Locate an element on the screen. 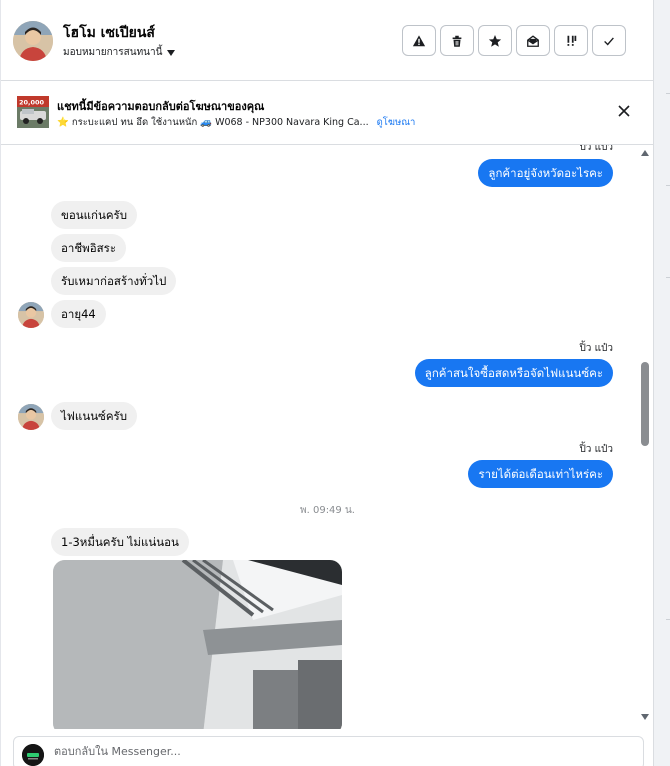 The width and height of the screenshot is (670, 766). ad-banner-title: แชทนี้มีข้อความตอบกลับต่อโฆษณาของคุณ is located at coordinates (161, 106).